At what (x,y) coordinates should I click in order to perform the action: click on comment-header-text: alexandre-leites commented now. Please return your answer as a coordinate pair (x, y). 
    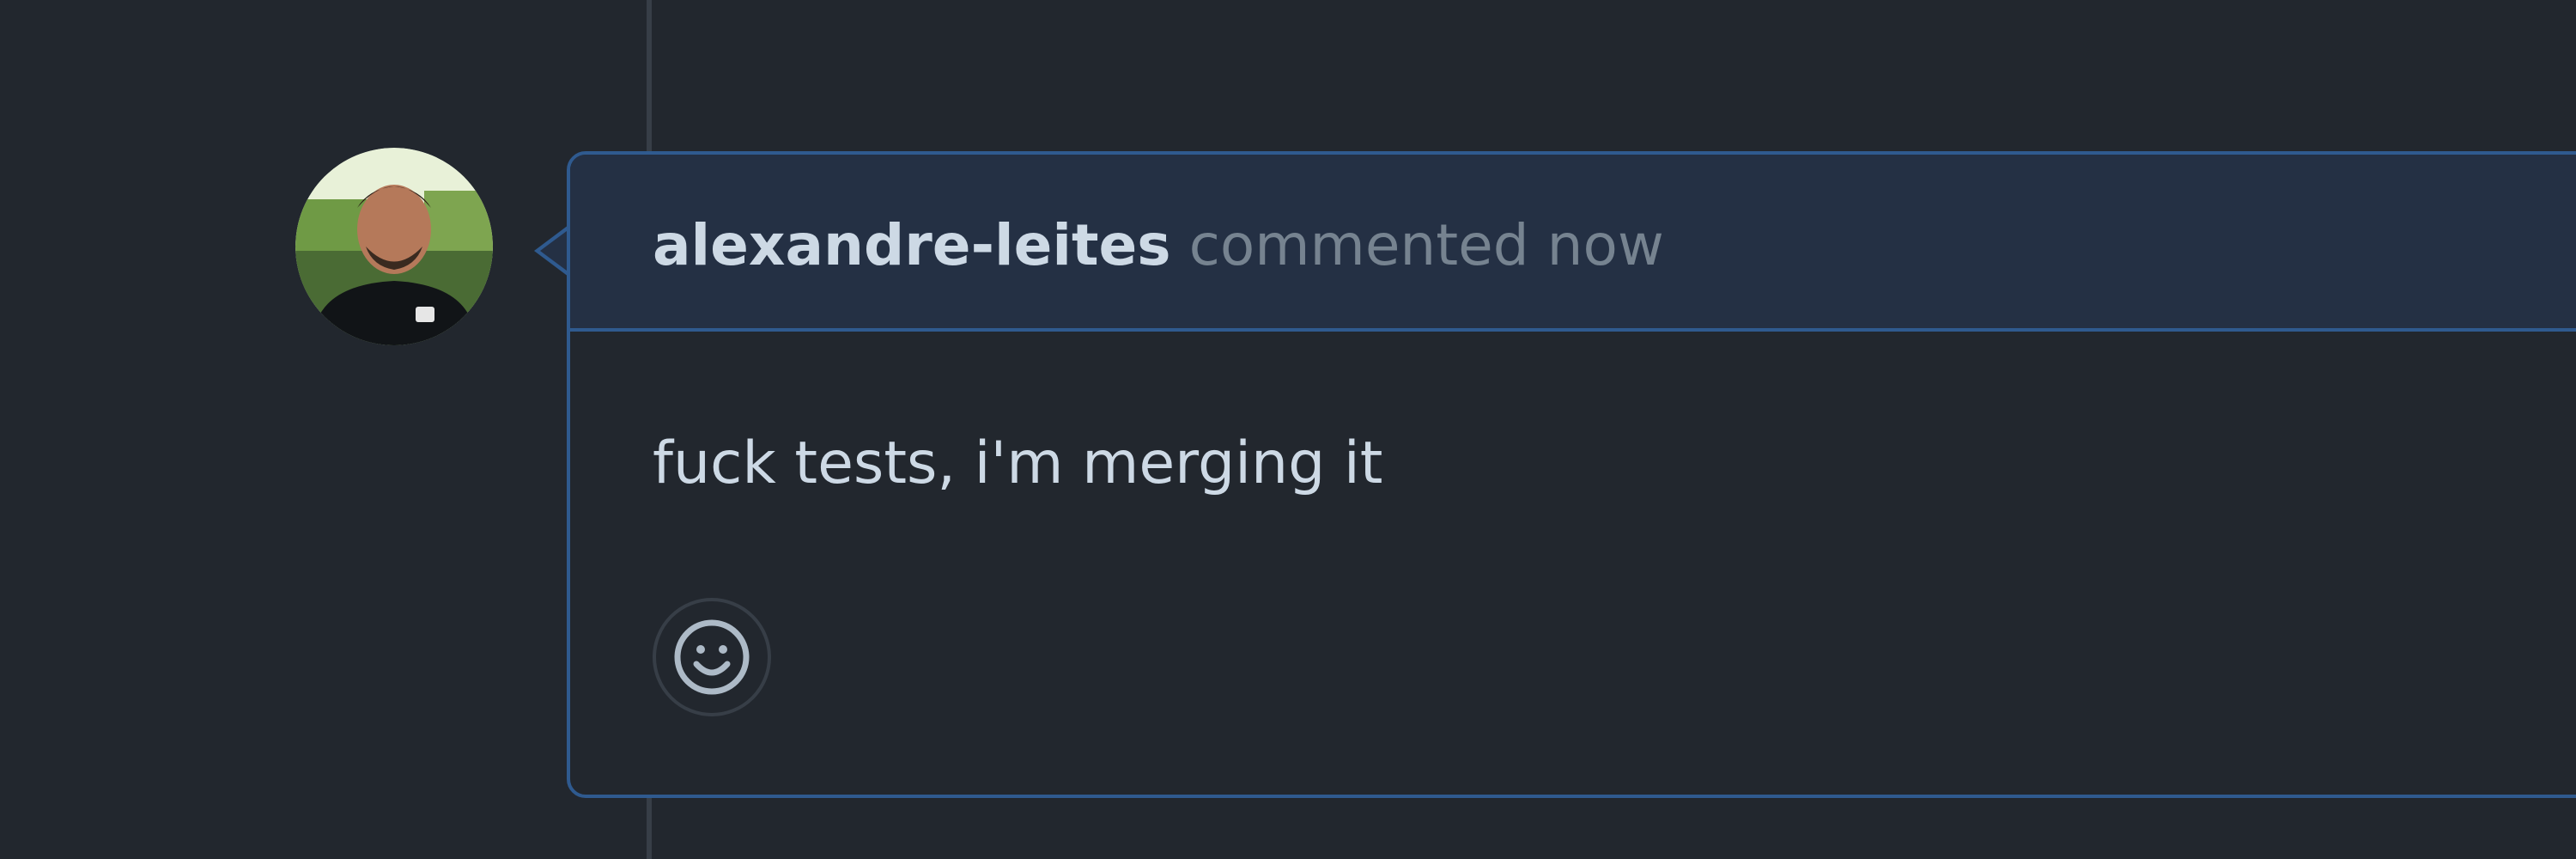
    Looking at the image, I should click on (1158, 245).